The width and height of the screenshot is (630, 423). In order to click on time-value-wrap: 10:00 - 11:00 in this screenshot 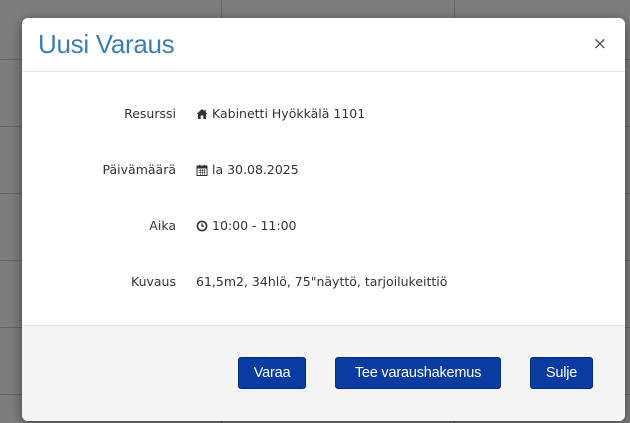, I will do `click(246, 225)`.